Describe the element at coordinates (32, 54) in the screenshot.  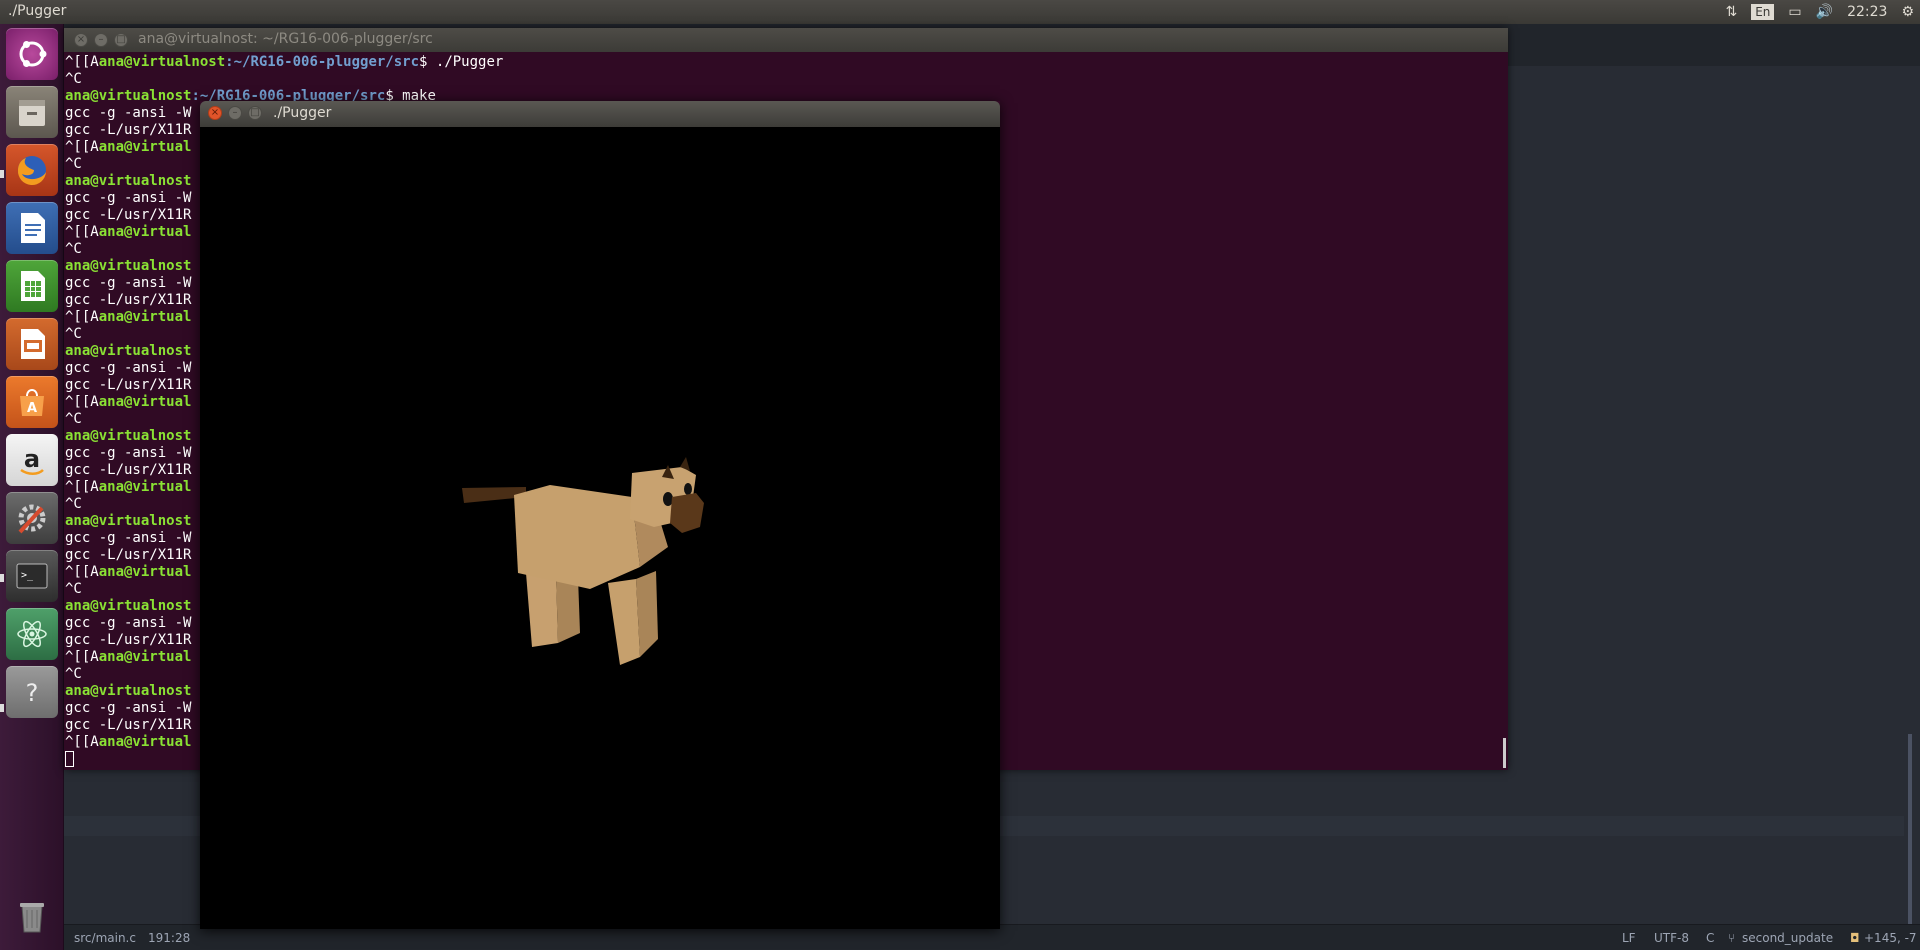
I see `ubuntu-dash-icon` at that location.